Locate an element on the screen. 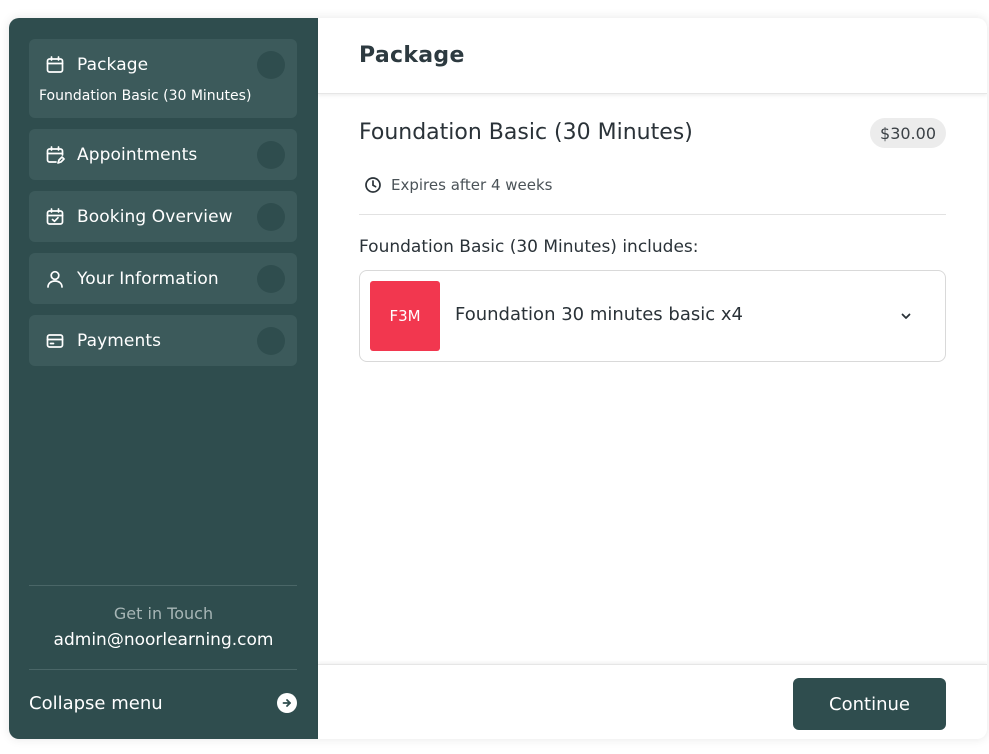 The image size is (989, 754). step-row: Payments is located at coordinates (103, 341).